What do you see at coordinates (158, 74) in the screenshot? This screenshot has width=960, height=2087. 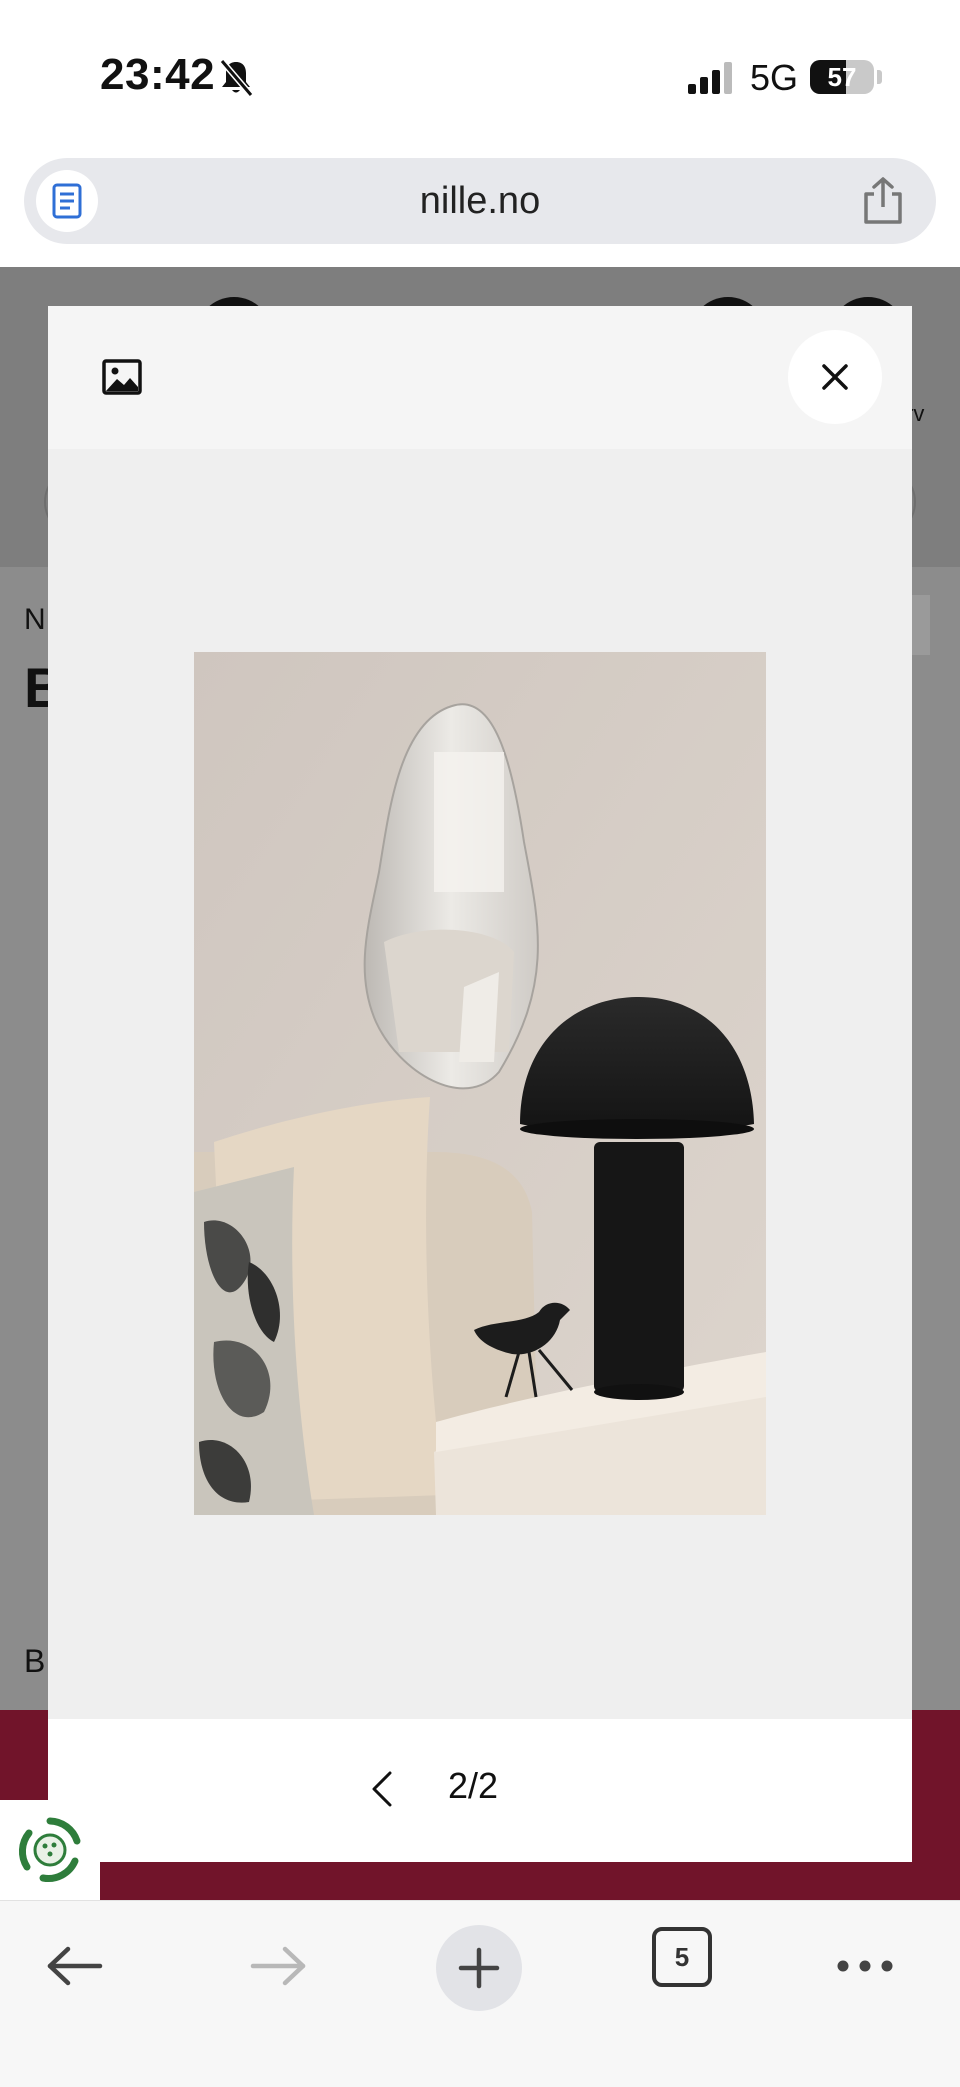 I see `status-time: 23:42` at bounding box center [158, 74].